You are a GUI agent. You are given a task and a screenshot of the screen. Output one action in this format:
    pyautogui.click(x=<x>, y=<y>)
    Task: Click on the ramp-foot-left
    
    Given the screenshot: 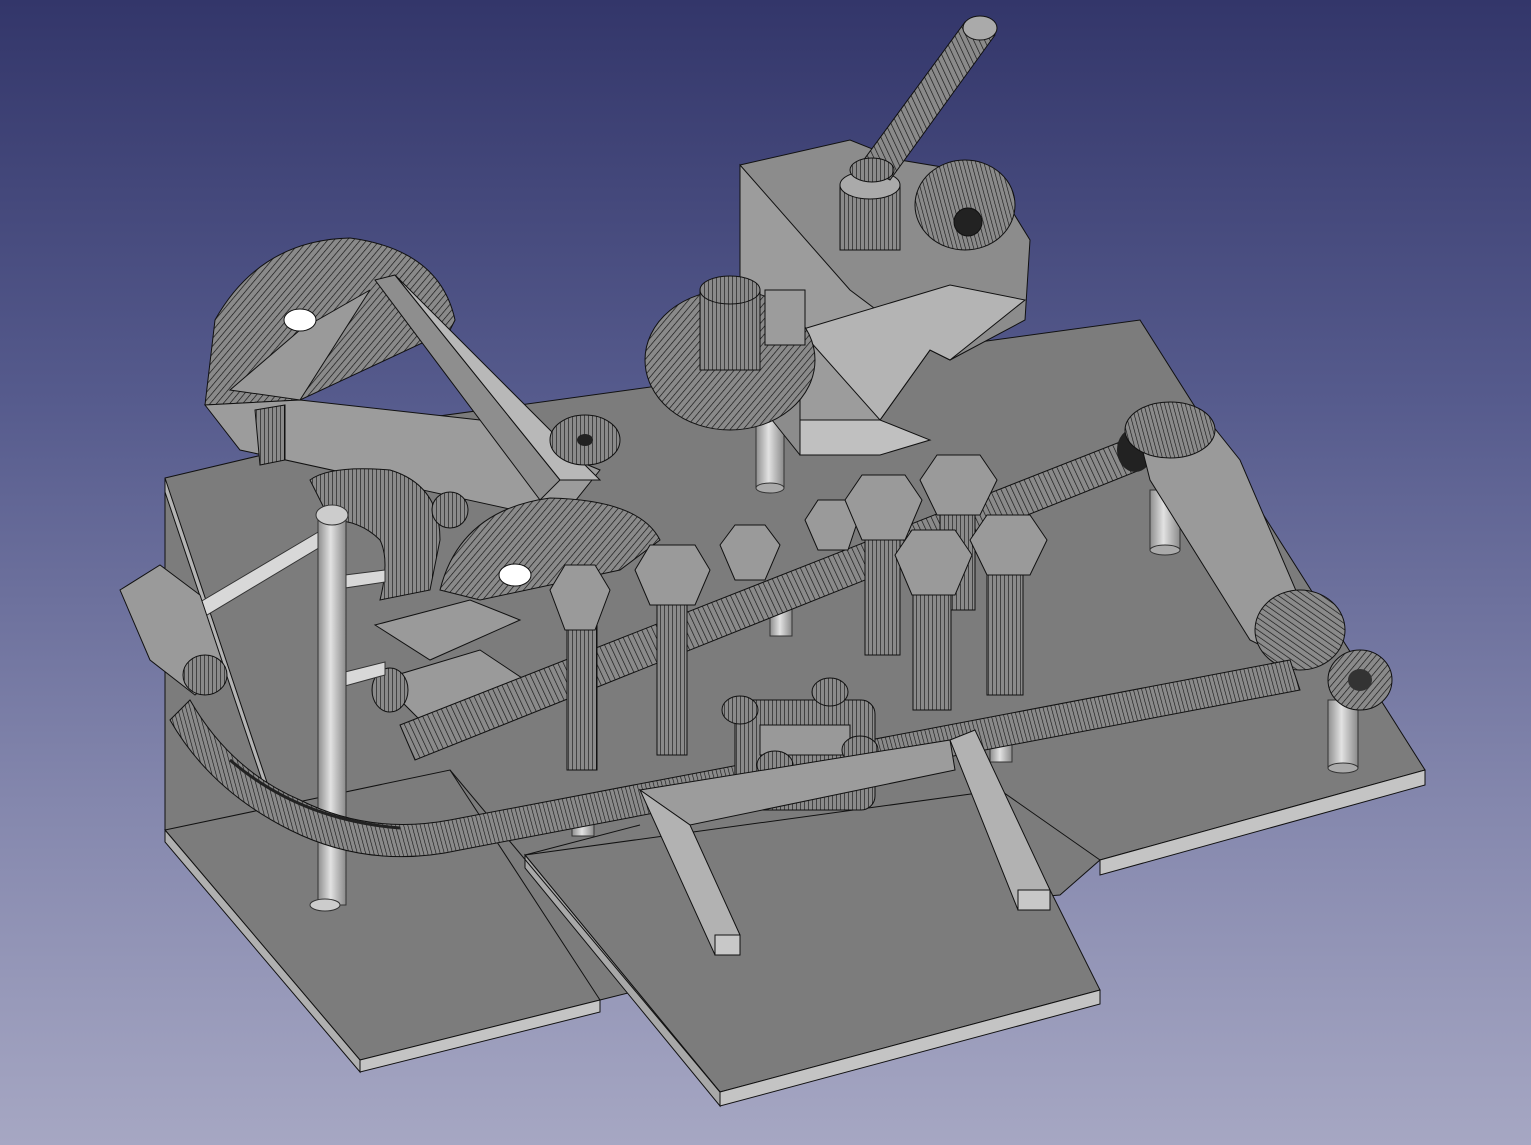 What is the action you would take?
    pyautogui.click(x=727, y=945)
    